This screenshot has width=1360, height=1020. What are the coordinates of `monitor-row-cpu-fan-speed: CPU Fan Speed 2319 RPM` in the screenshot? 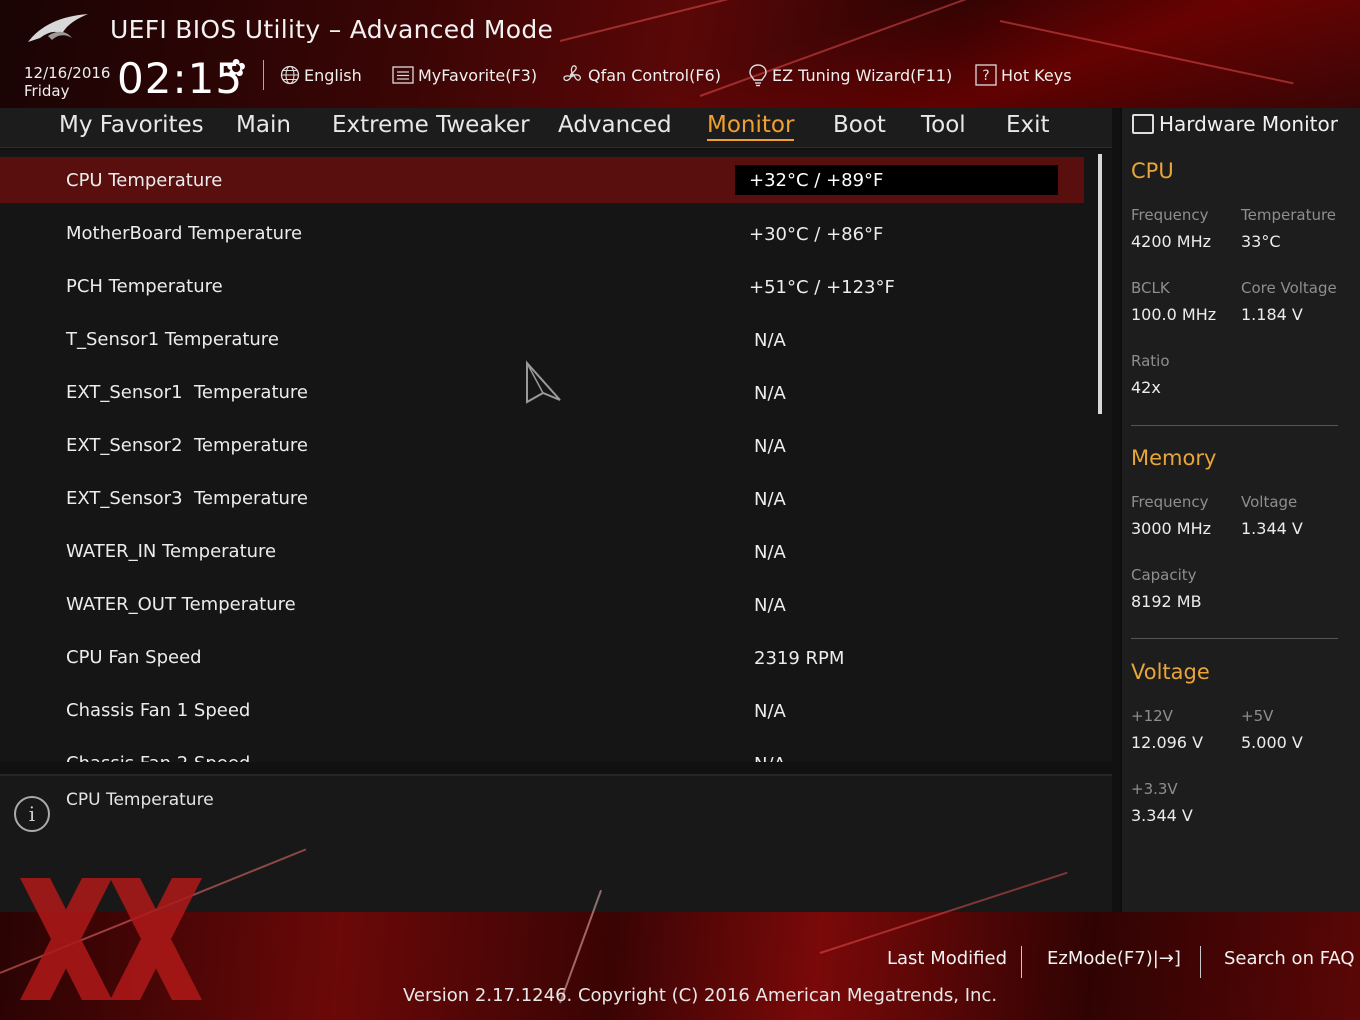 It's located at (542, 657).